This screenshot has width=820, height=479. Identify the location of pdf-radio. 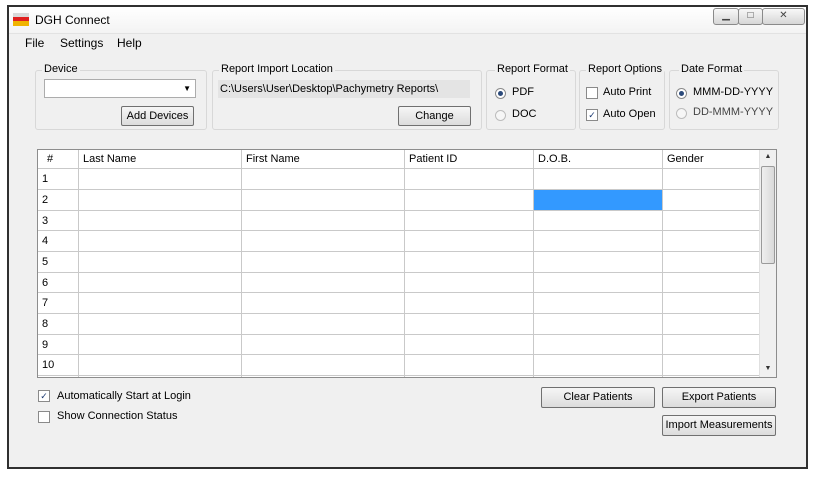
(500, 93).